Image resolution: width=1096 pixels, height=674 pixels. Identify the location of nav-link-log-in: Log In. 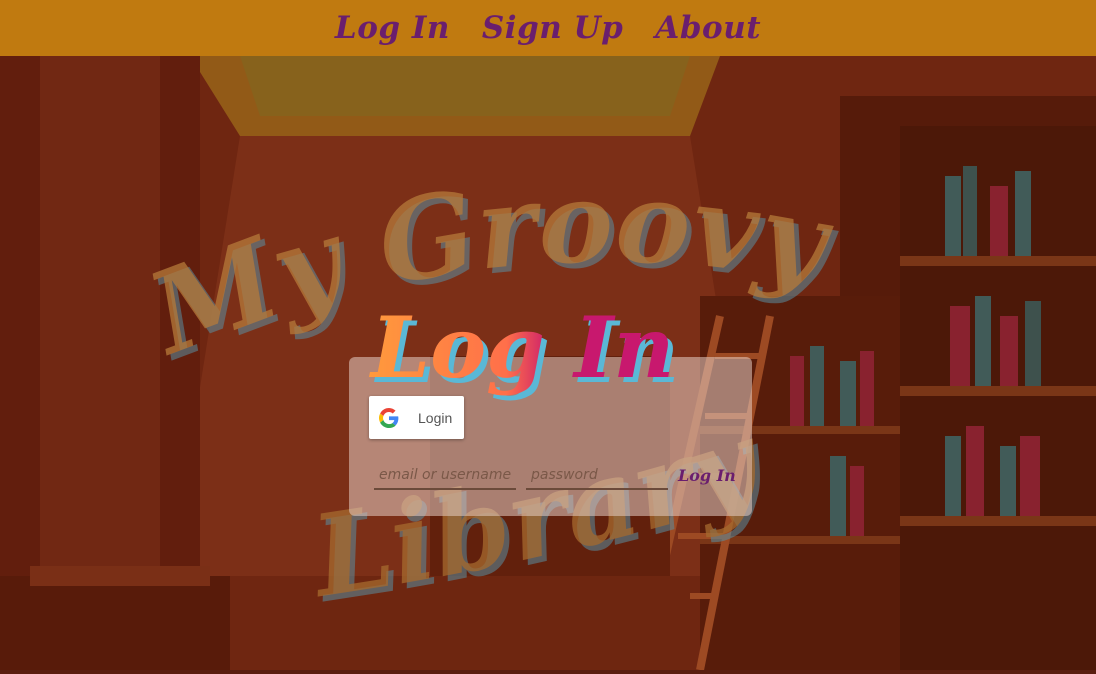
(392, 28).